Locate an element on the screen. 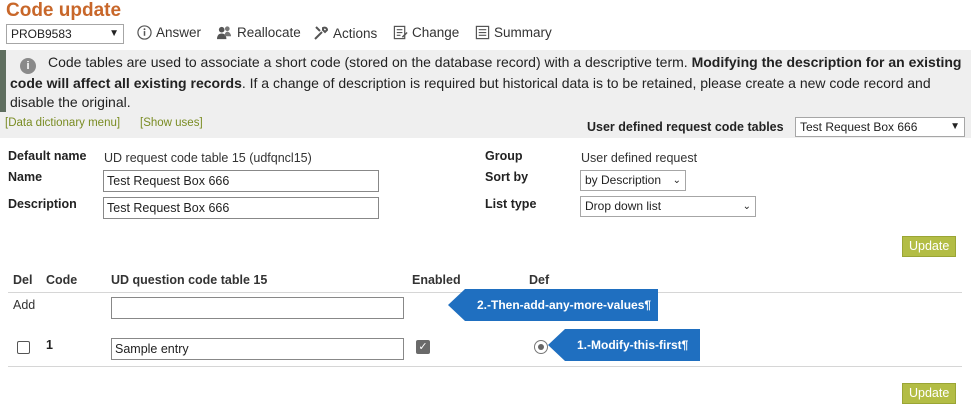  info-circle-icon: i is located at coordinates (28, 66).